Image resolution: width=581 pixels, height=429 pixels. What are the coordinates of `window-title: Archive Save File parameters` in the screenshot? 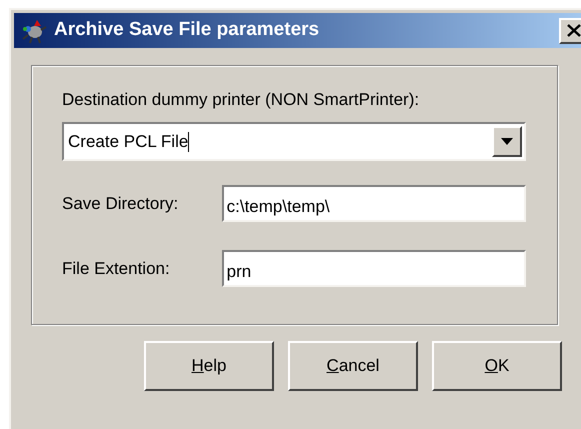 It's located at (187, 30).